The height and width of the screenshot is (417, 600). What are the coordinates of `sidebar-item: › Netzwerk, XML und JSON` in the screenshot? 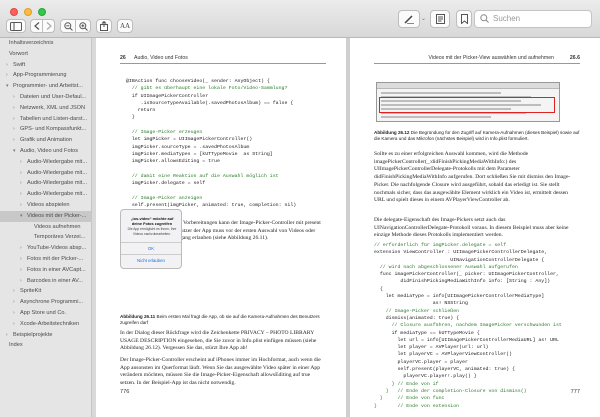 It's located at (45, 108).